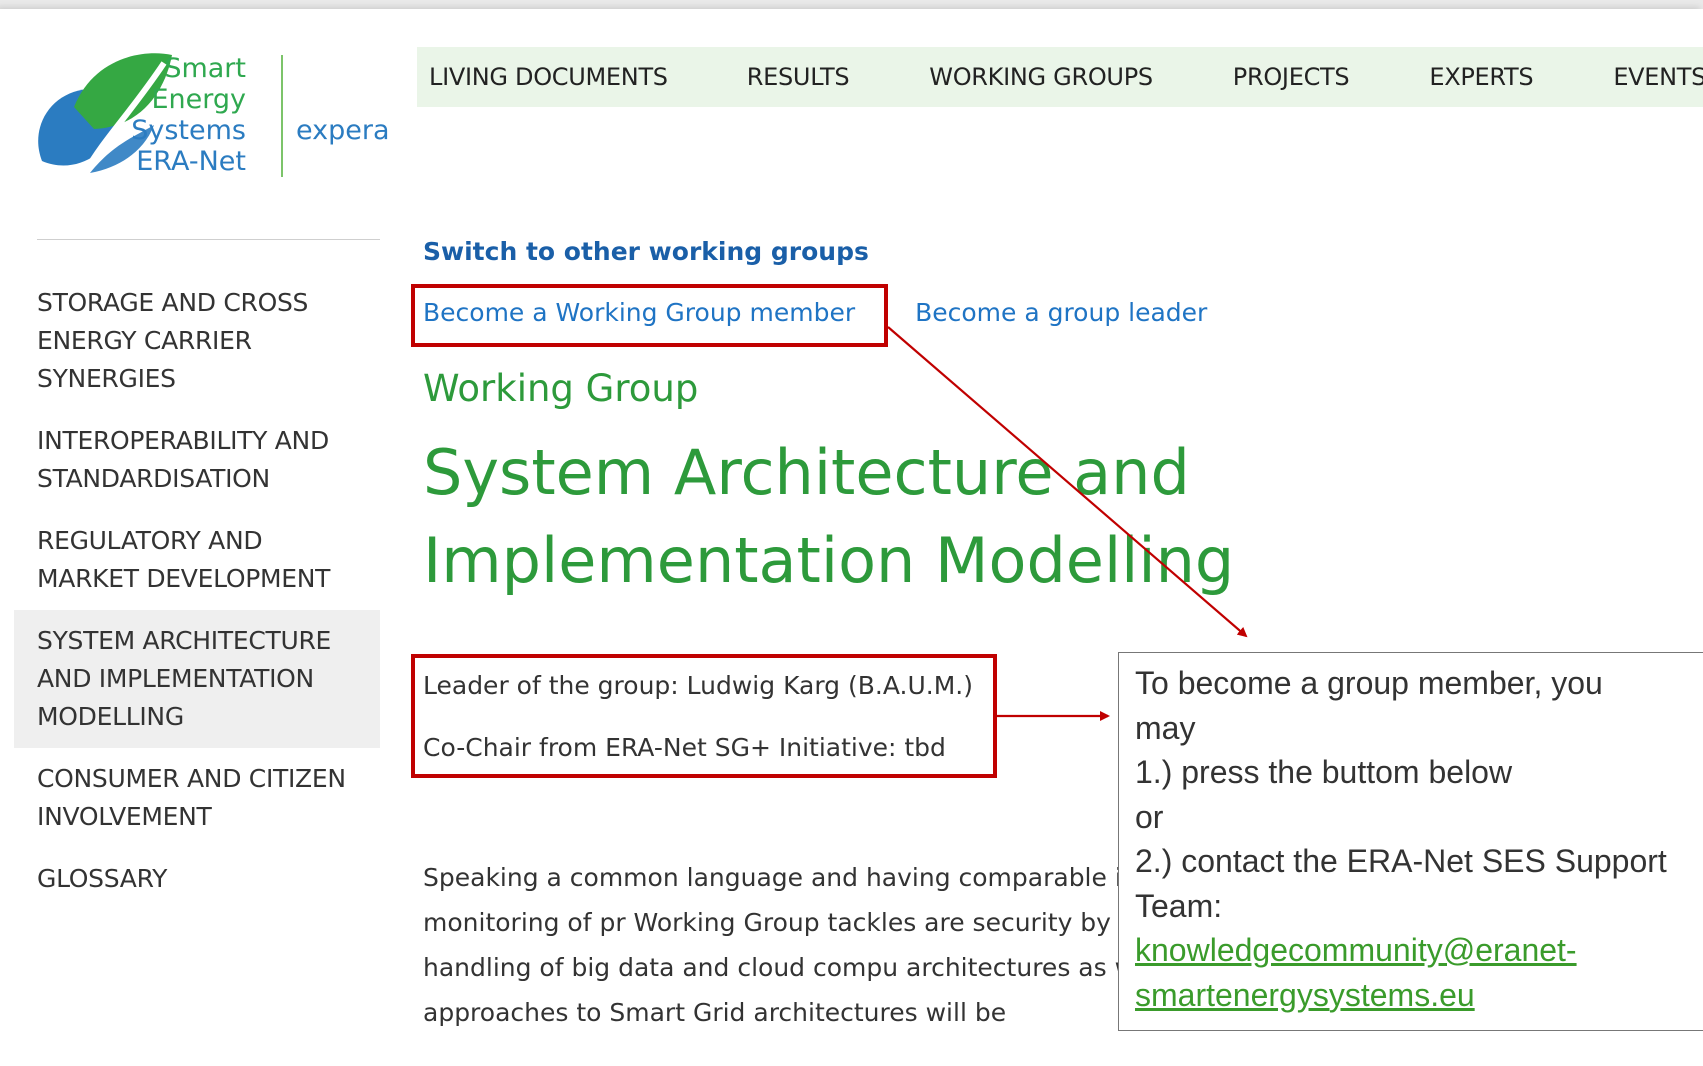  Describe the element at coordinates (1067, 482) in the screenshot. I see `arrow-line` at that location.